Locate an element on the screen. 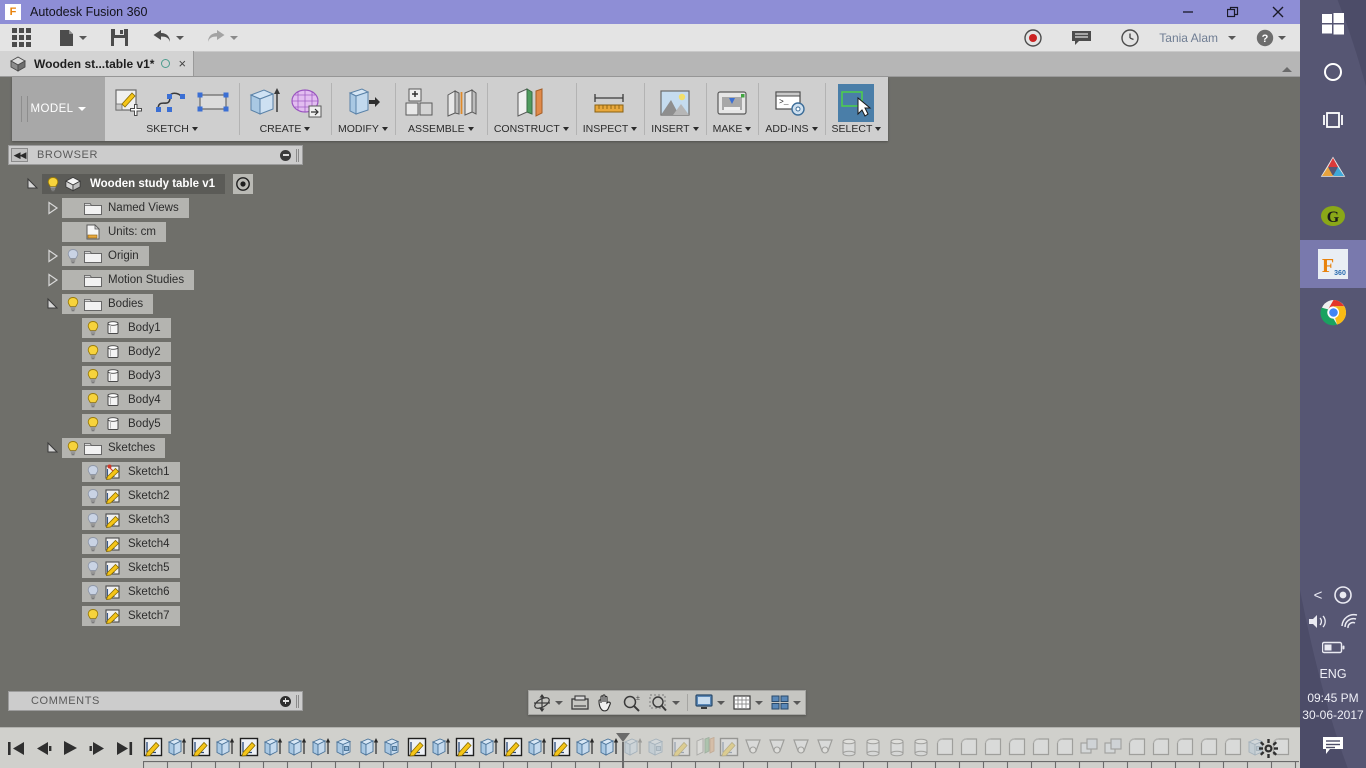 This screenshot has height=768, width=1366. tree-node-chip: Body5 is located at coordinates (126, 424).